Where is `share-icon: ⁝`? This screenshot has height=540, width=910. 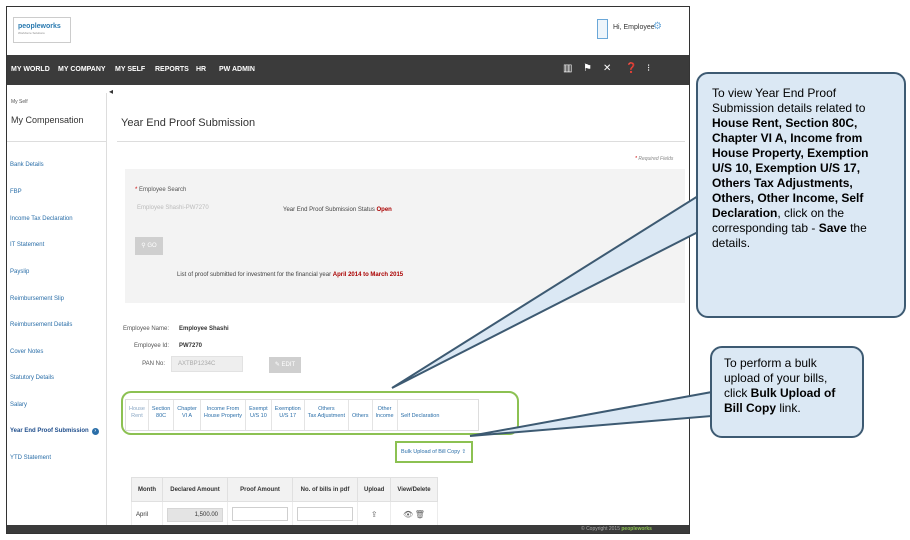 share-icon: ⁝ is located at coordinates (648, 68).